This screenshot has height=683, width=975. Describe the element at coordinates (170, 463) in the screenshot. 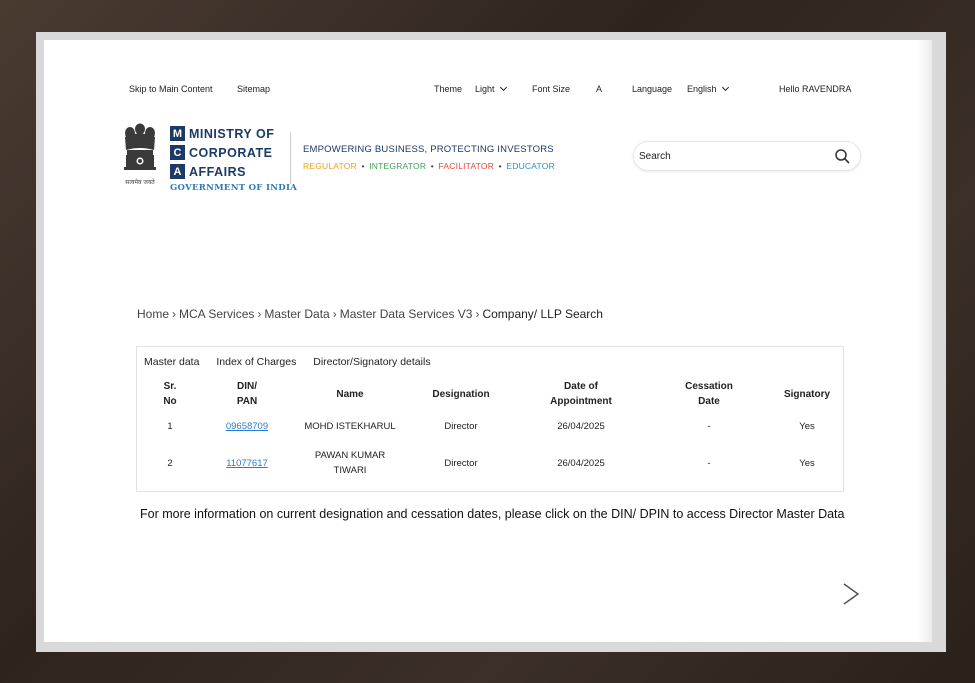

I see `cell-sr-no: 2` at that location.